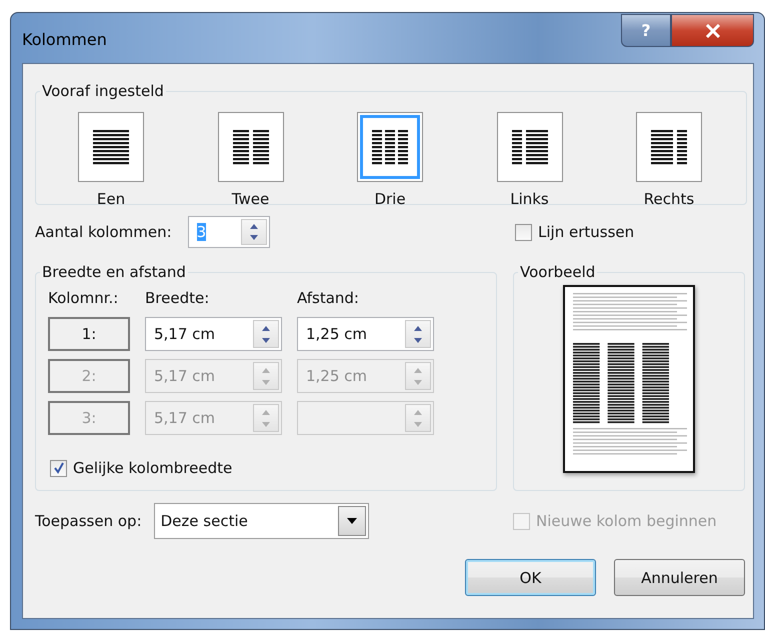  What do you see at coordinates (152, 468) in the screenshot?
I see `checkbox-label: Gelijke kolombreedte` at bounding box center [152, 468].